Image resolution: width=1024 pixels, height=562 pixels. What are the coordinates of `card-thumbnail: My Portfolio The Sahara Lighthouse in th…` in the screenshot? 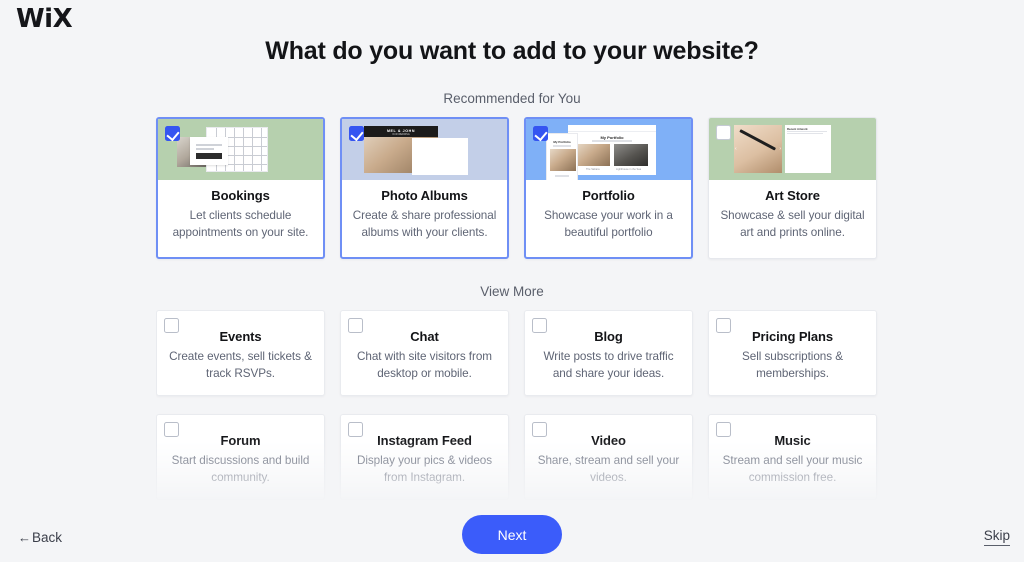 It's located at (608, 149).